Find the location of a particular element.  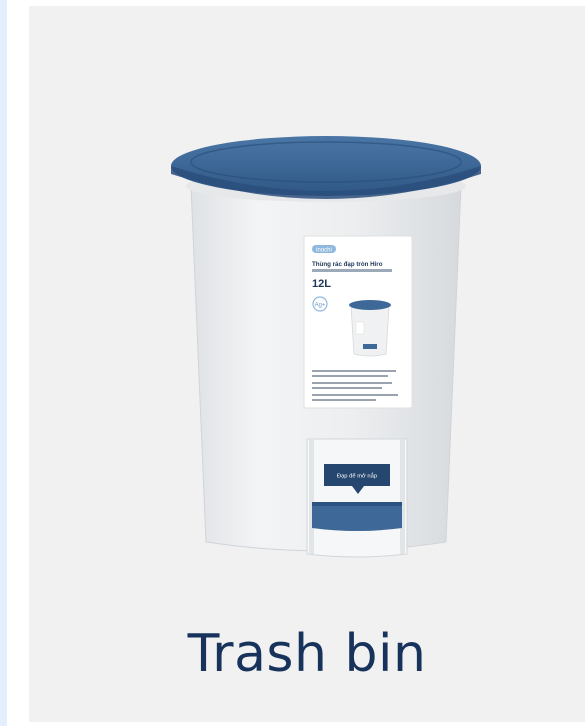

product-caption: Trash bin is located at coordinates (307, 654).